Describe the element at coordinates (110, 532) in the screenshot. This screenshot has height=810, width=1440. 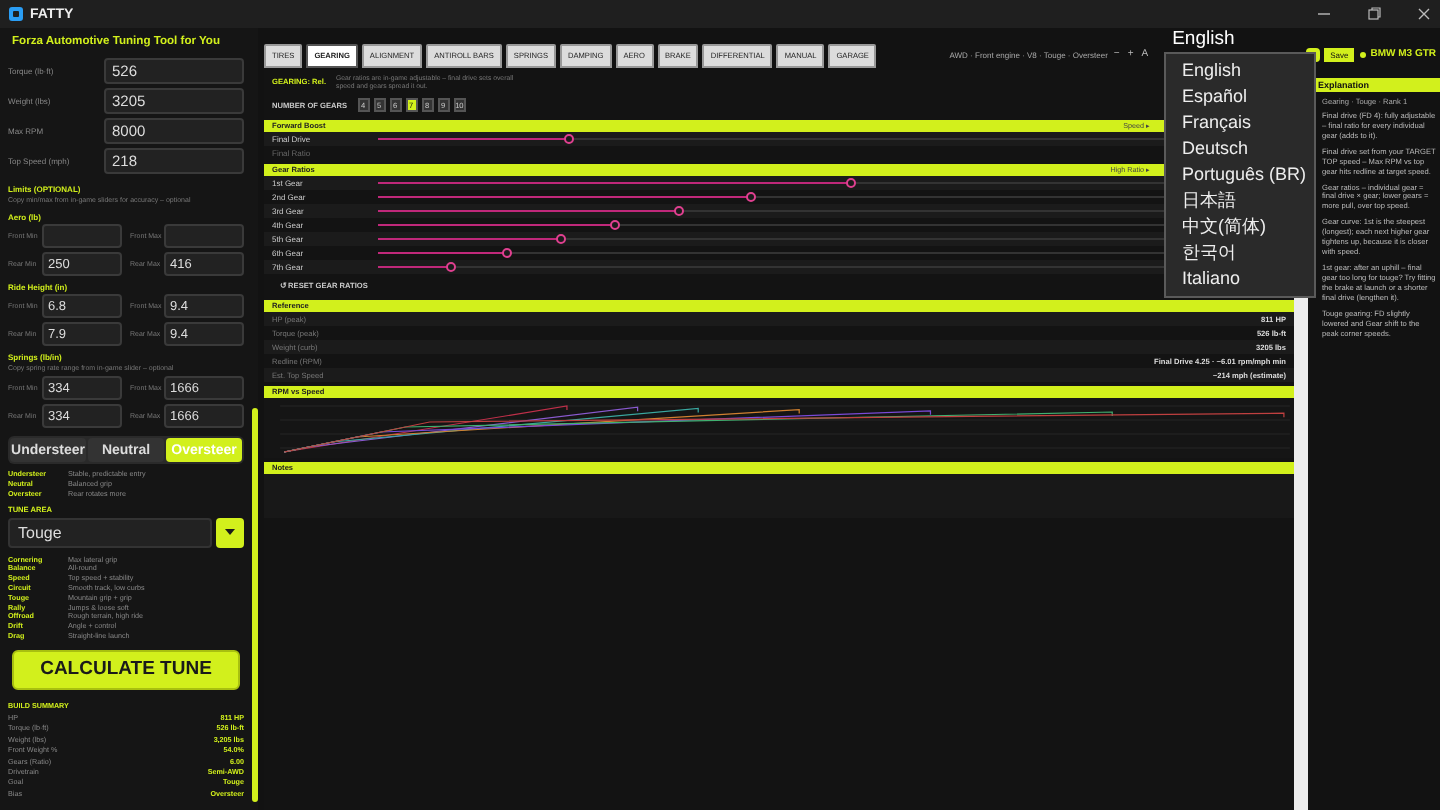
I see `tune-area-select: Touge` at that location.